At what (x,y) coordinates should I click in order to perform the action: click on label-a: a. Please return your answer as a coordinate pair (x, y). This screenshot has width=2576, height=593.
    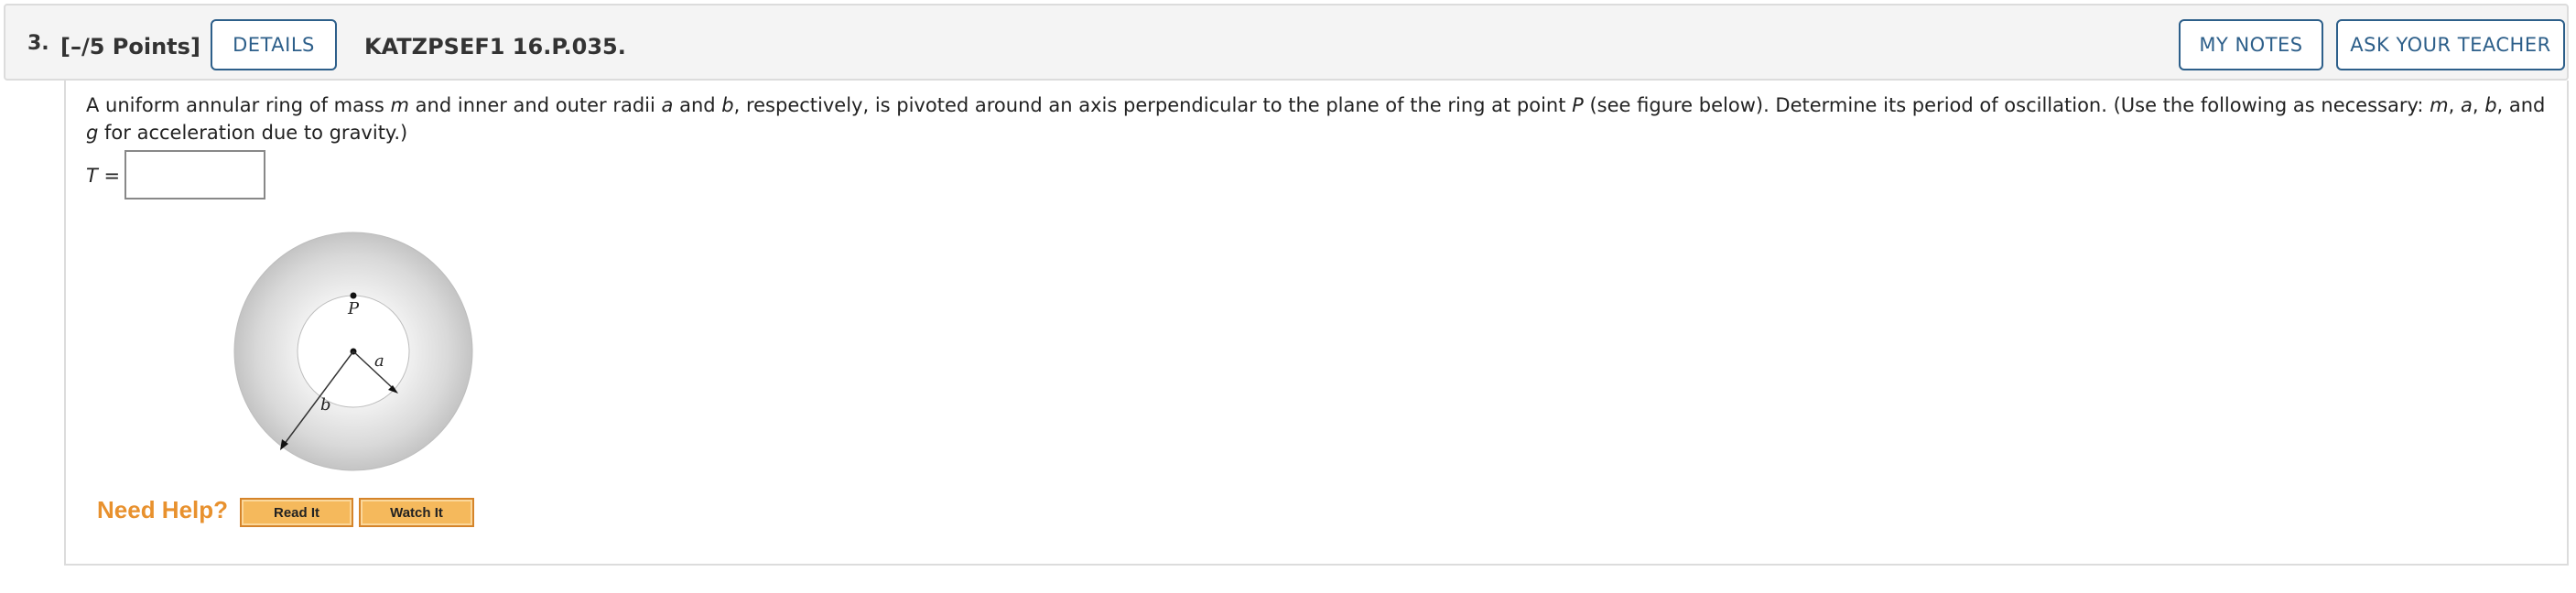
    Looking at the image, I should click on (379, 361).